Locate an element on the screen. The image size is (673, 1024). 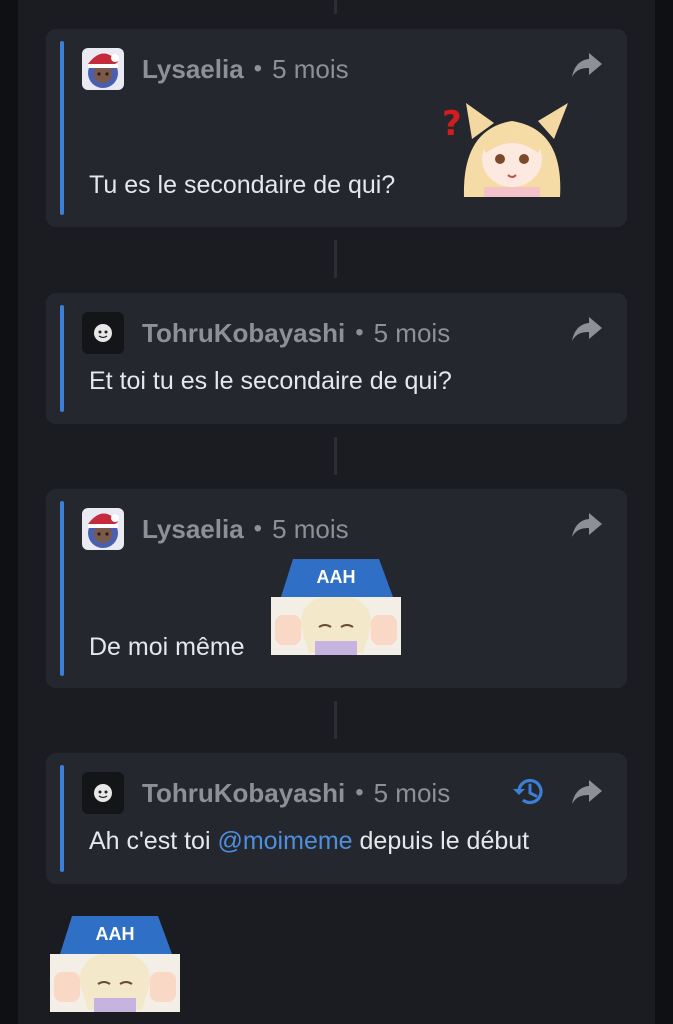
comment-text-part: depuis le début is located at coordinates (444, 841).